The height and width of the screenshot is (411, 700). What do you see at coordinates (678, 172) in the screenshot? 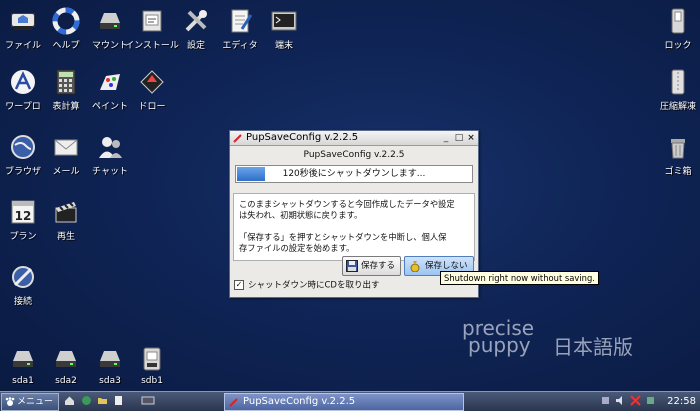
I see `desktop-icon-label: ゴミ箱` at bounding box center [678, 172].